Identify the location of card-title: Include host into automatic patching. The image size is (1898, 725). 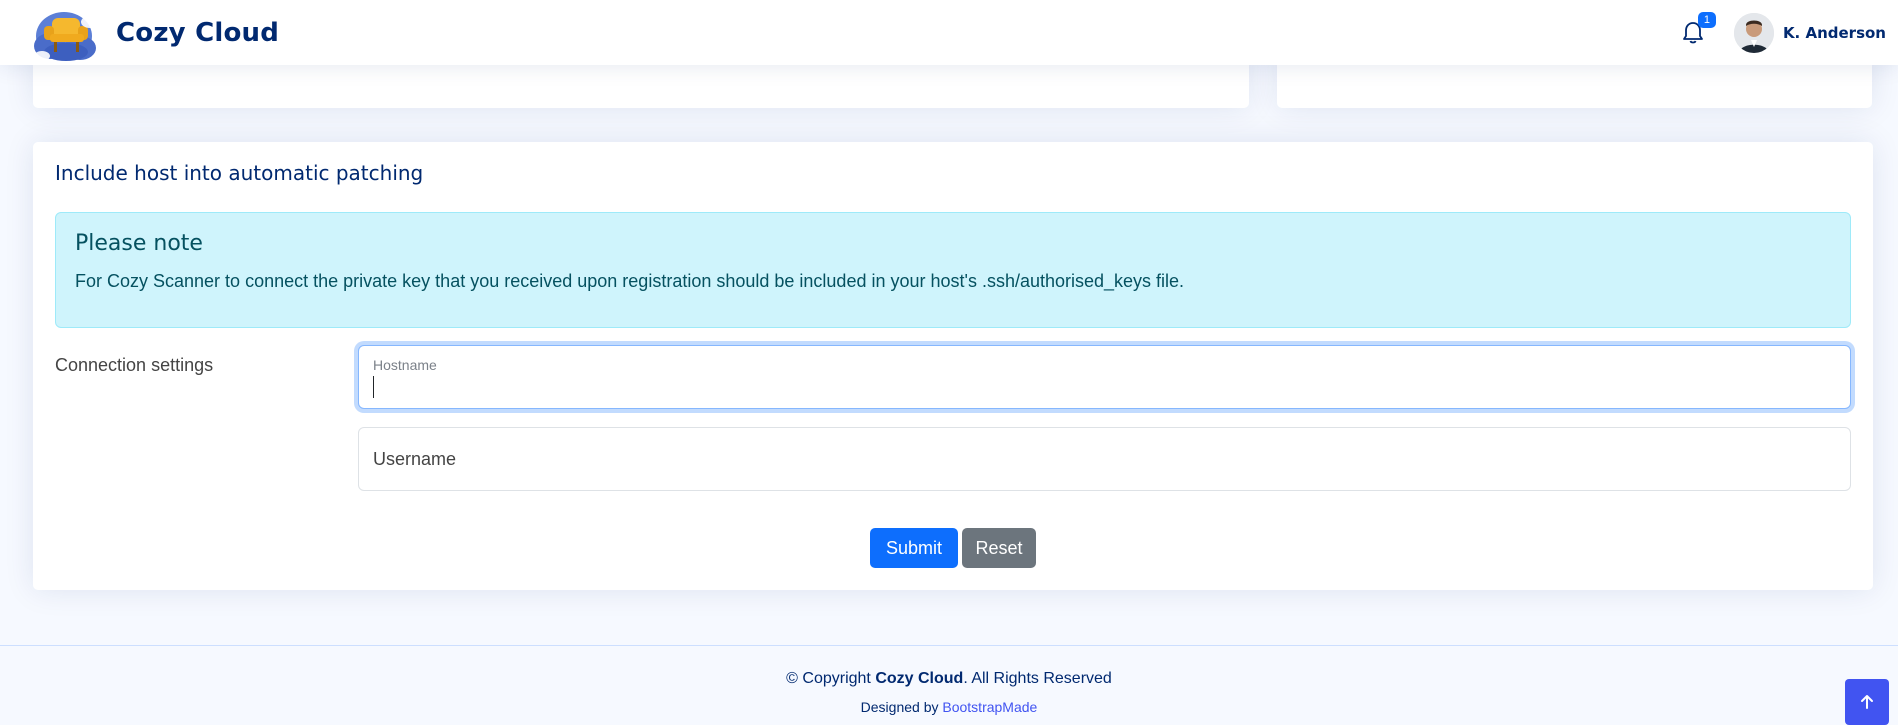
(239, 173).